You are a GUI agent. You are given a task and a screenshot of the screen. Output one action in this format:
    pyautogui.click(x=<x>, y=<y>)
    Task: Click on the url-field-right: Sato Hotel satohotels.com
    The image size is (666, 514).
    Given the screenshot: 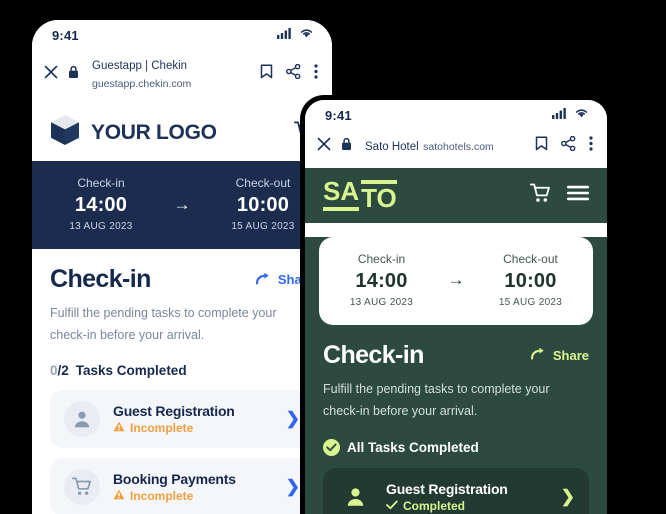 What is the action you would take?
    pyautogui.click(x=443, y=146)
    